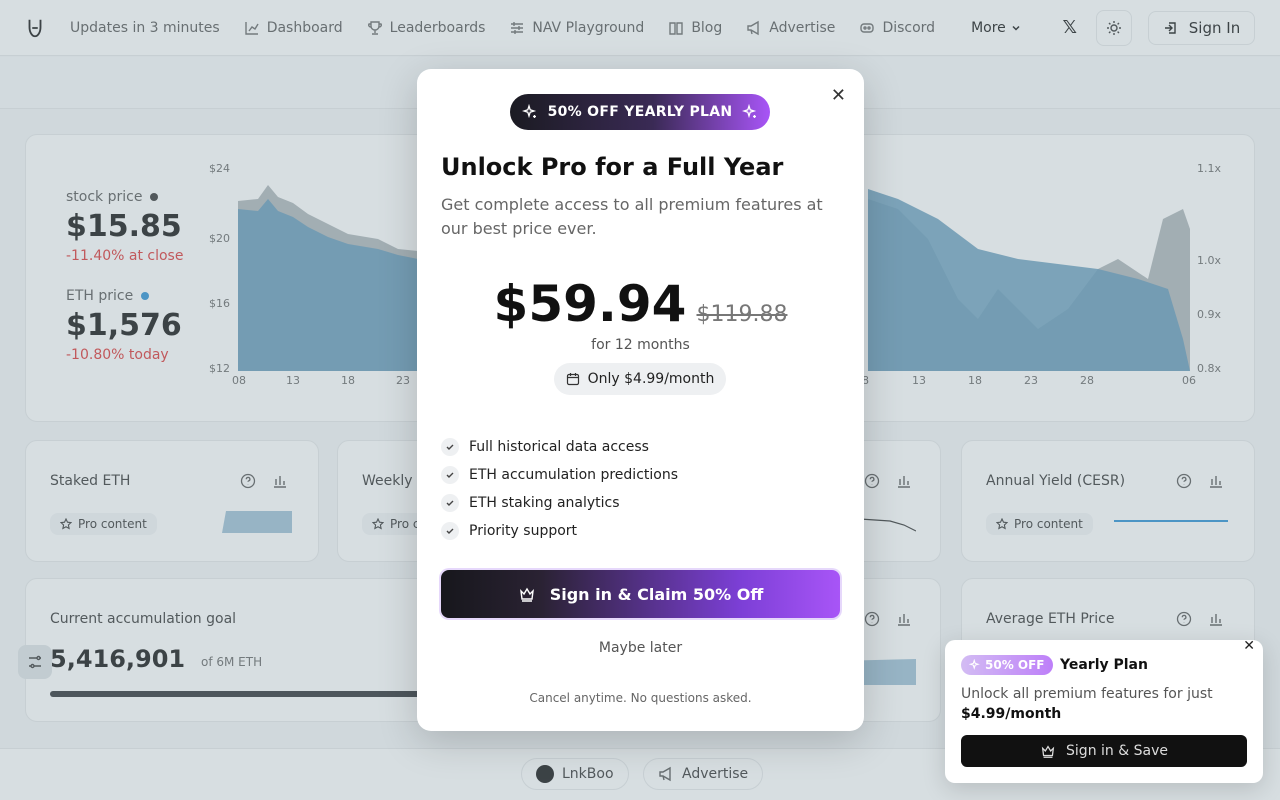 The width and height of the screenshot is (1280, 800). I want to click on toast-discount-badge: 50% OFF, so click(1007, 665).